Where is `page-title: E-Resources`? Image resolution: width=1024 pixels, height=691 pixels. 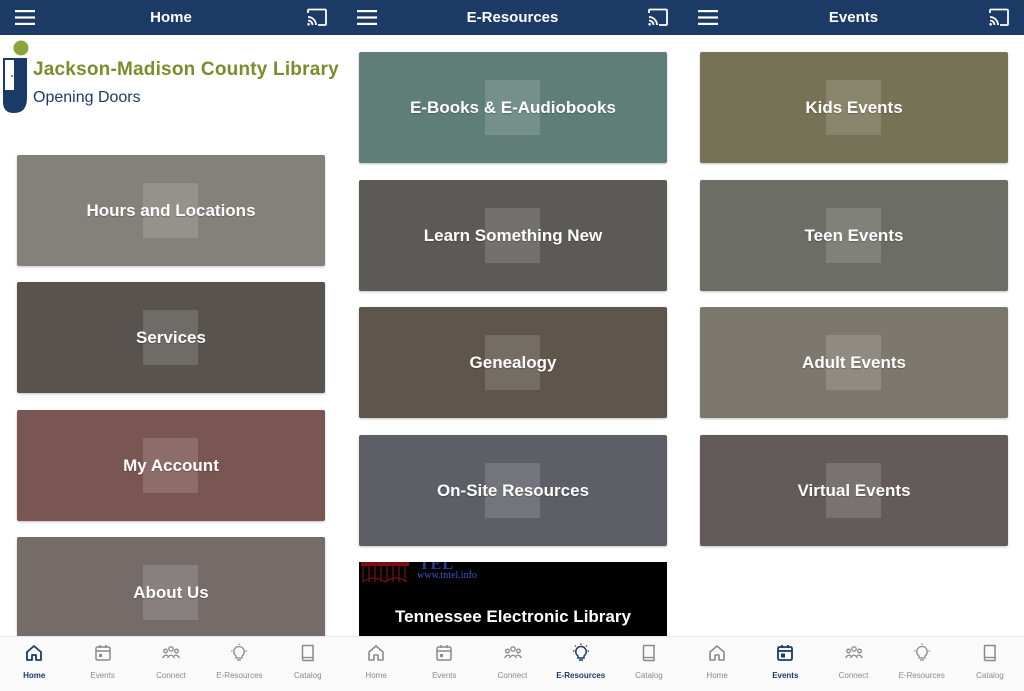 page-title: E-Resources is located at coordinates (512, 17).